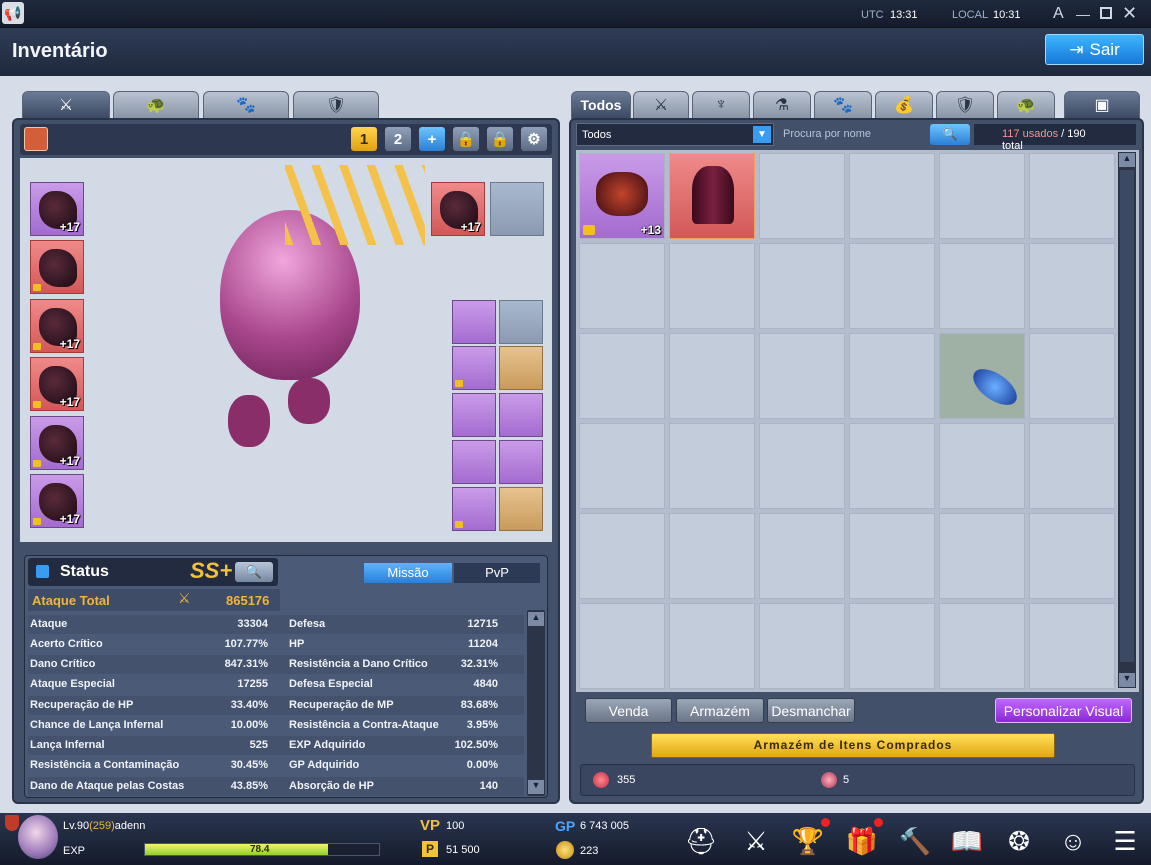  I want to click on guide-book-icon: 📖, so click(967, 841).